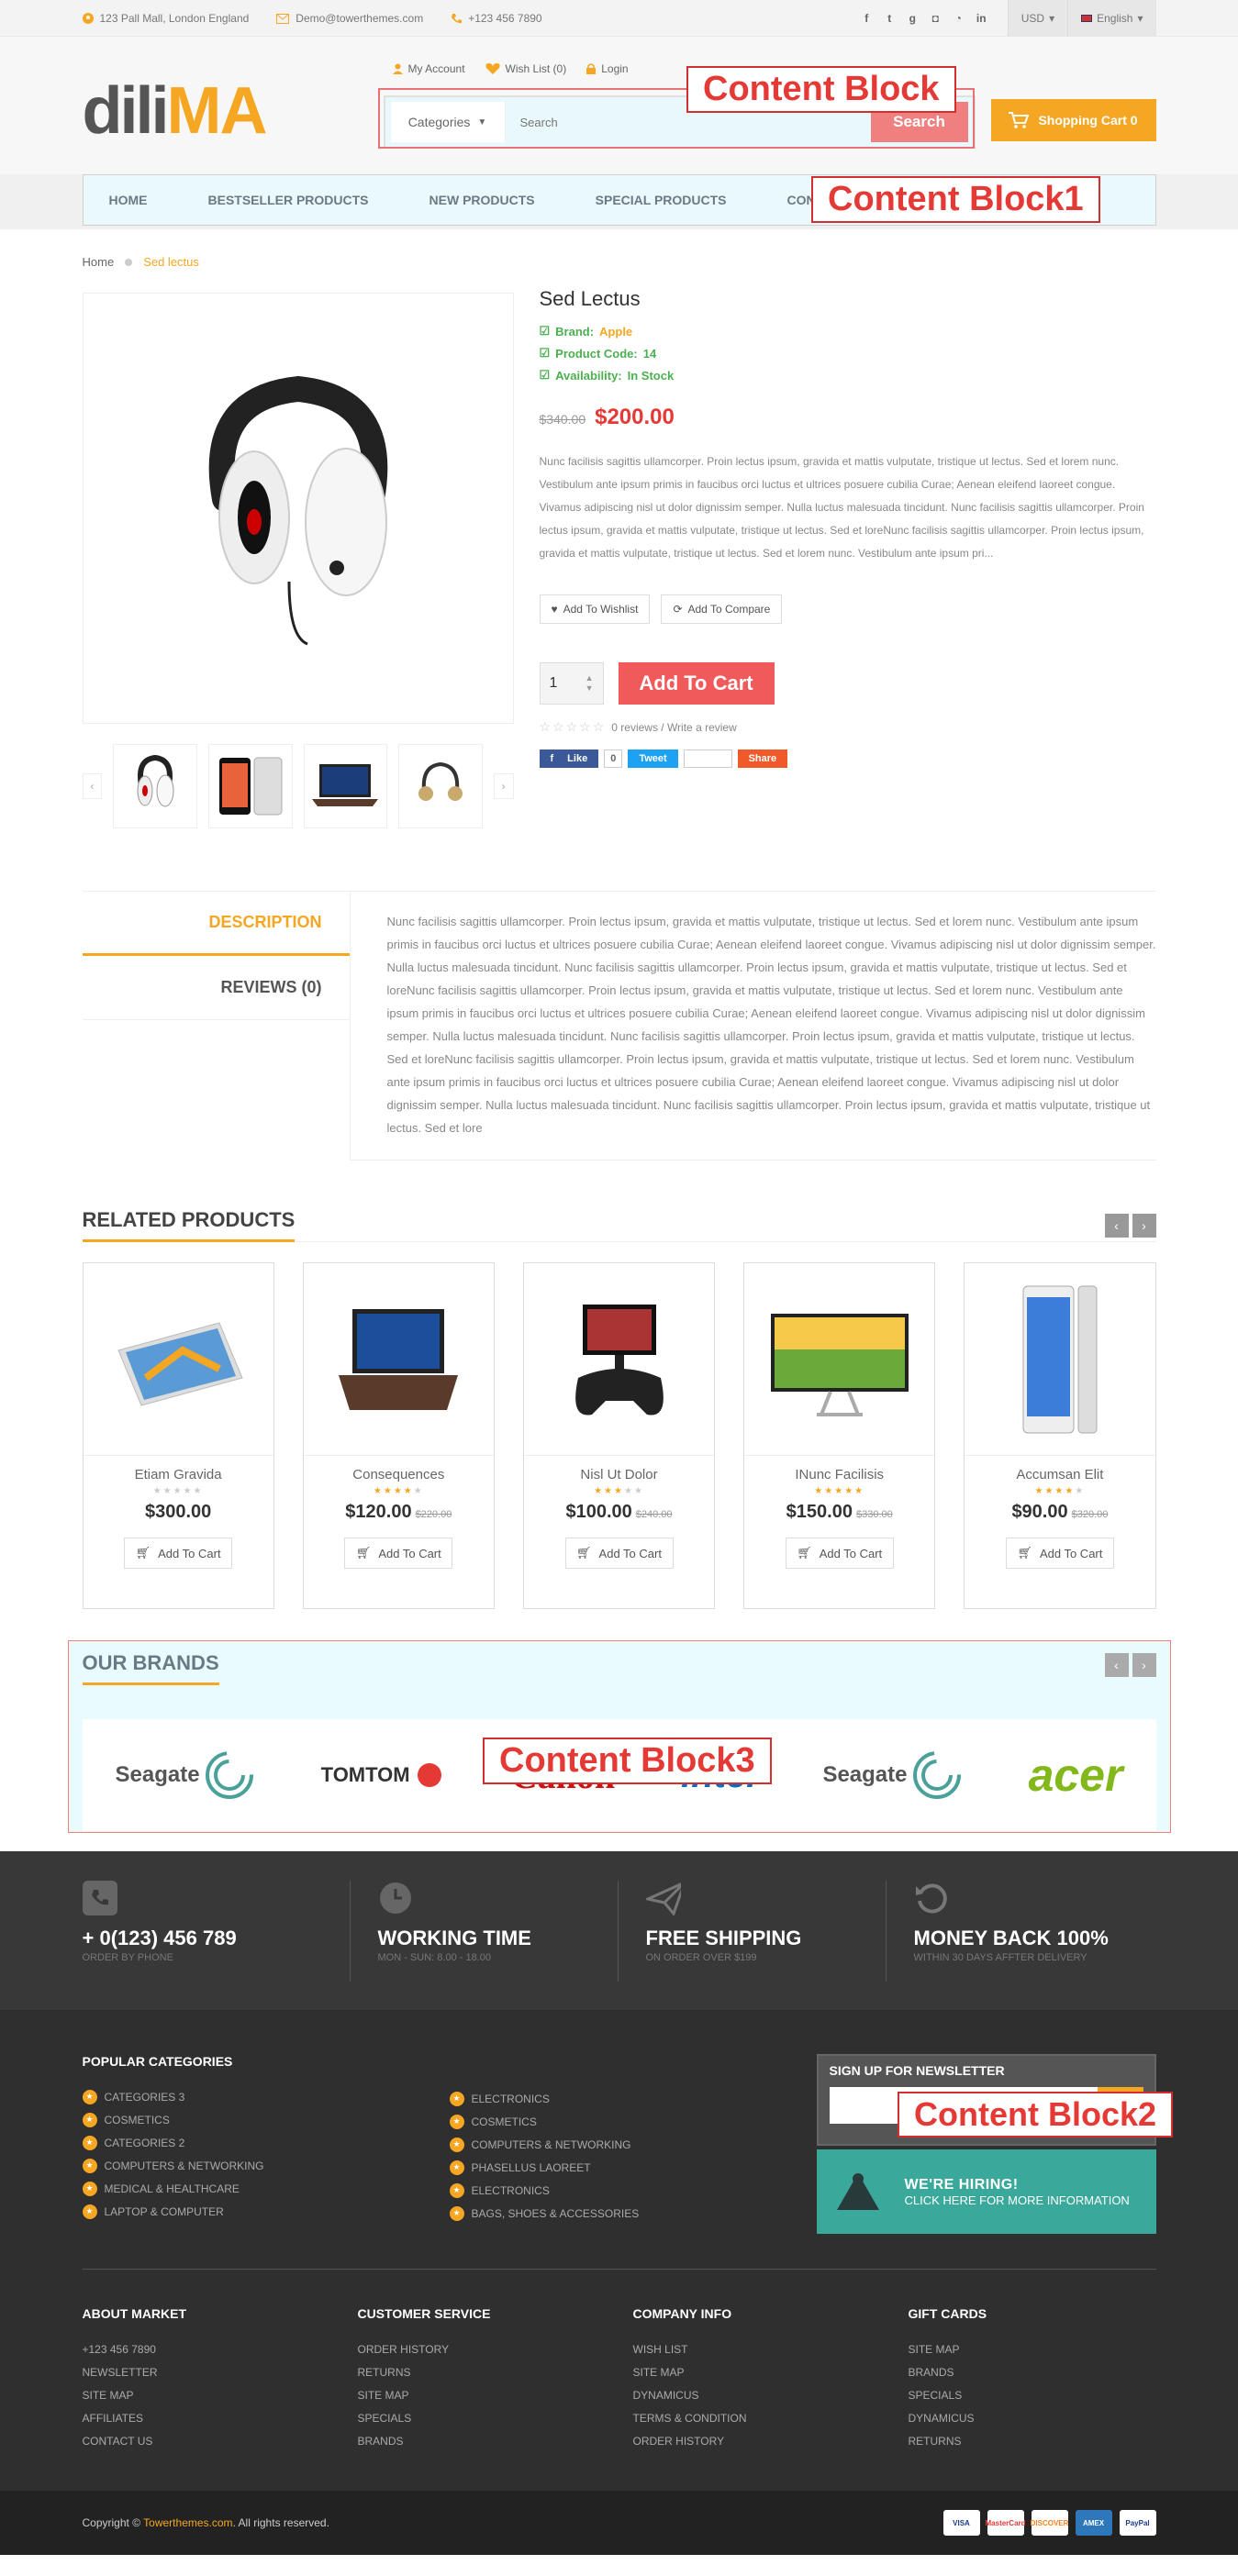  What do you see at coordinates (590, 678) in the screenshot?
I see `increment-icon: ▲` at bounding box center [590, 678].